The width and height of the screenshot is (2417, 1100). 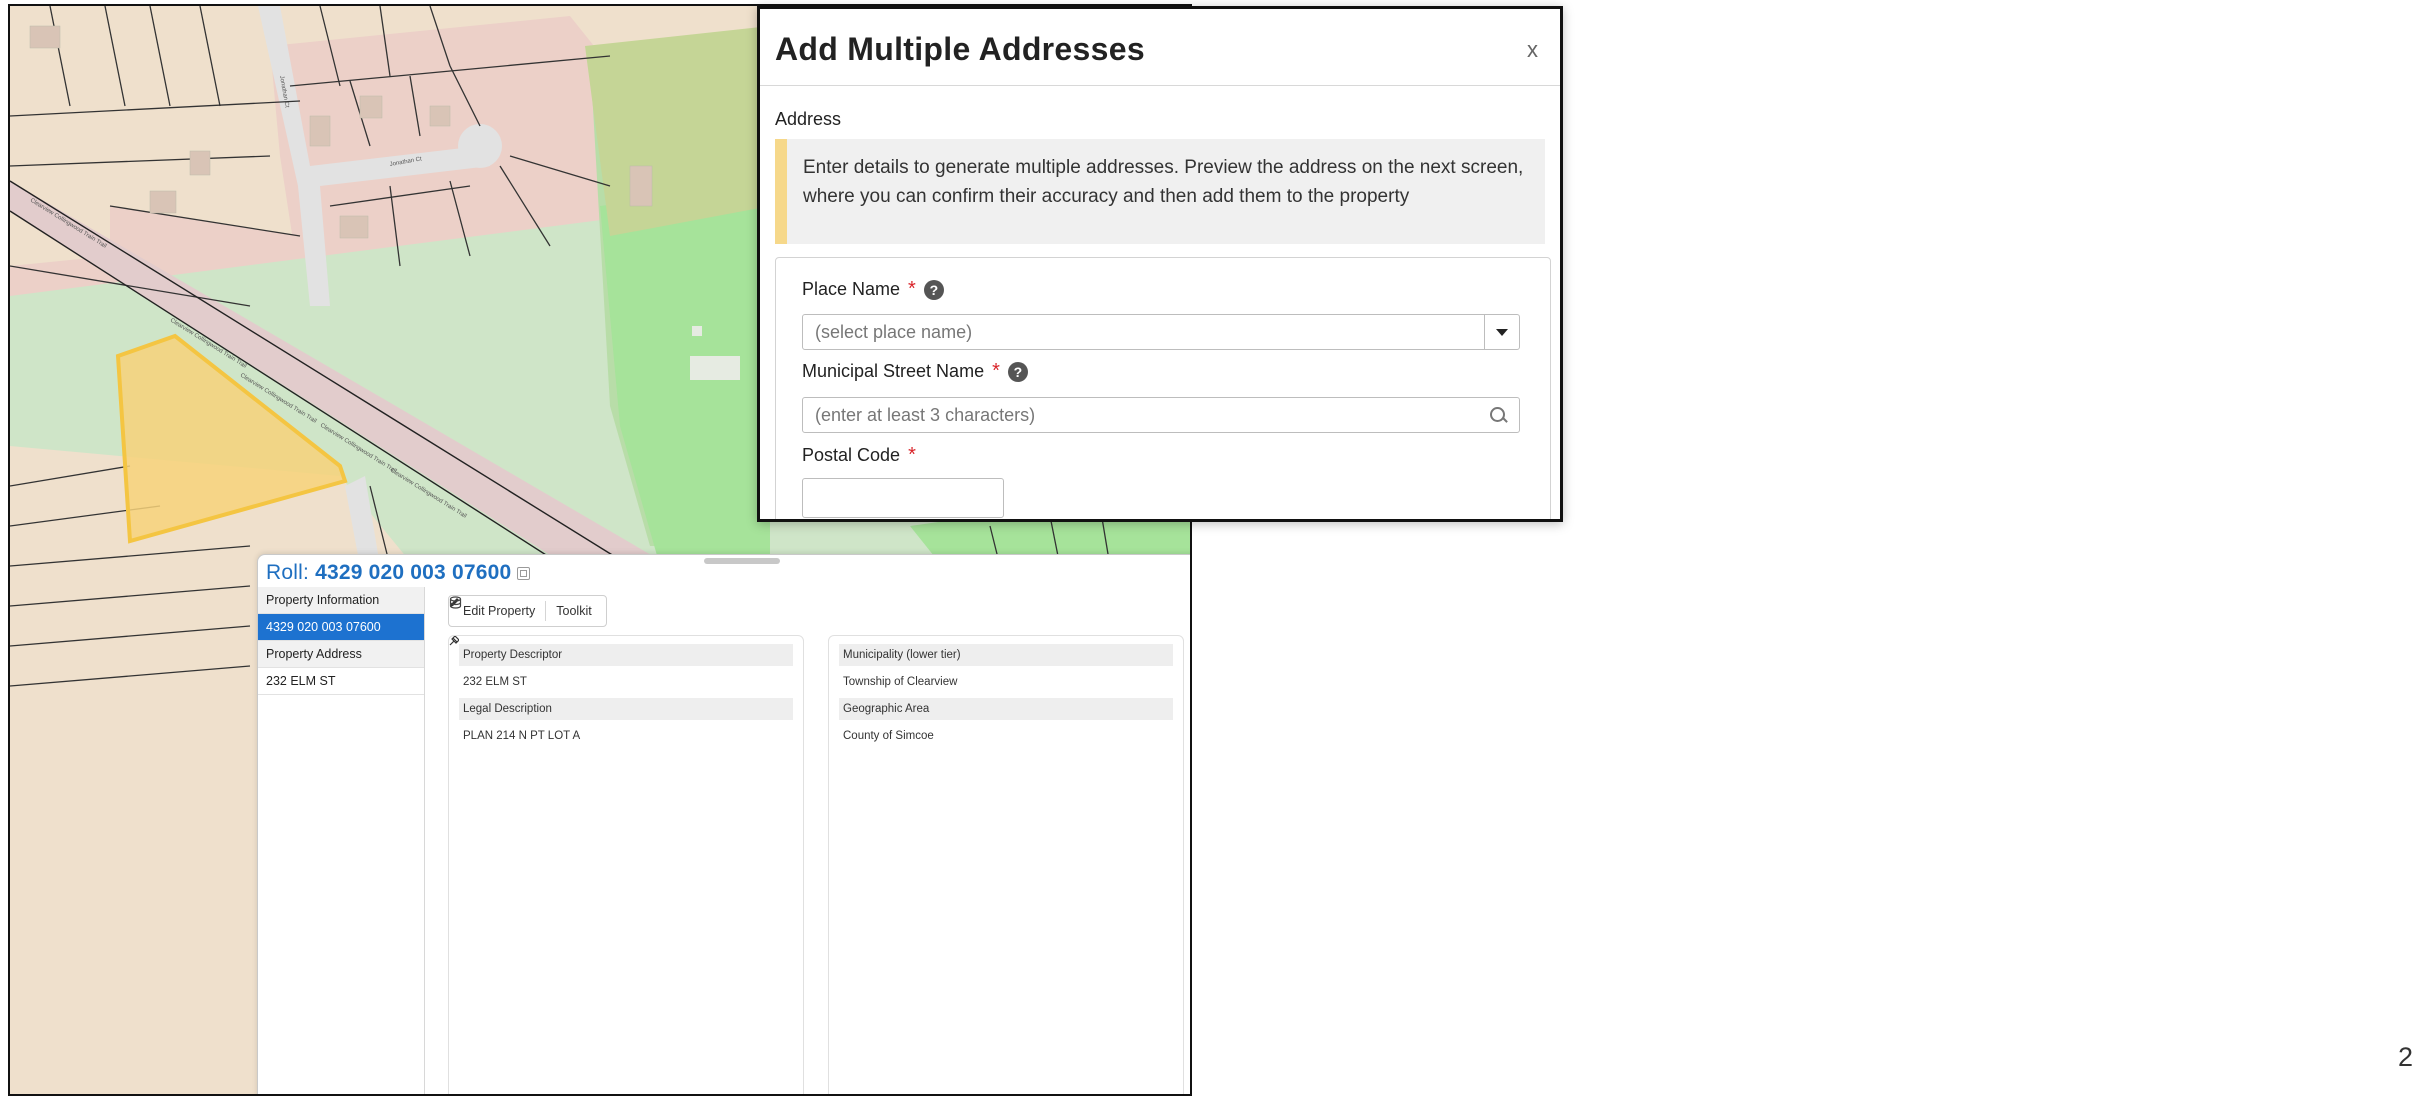 What do you see at coordinates (507, 709) in the screenshot?
I see `legal-description-text: Legal Description` at bounding box center [507, 709].